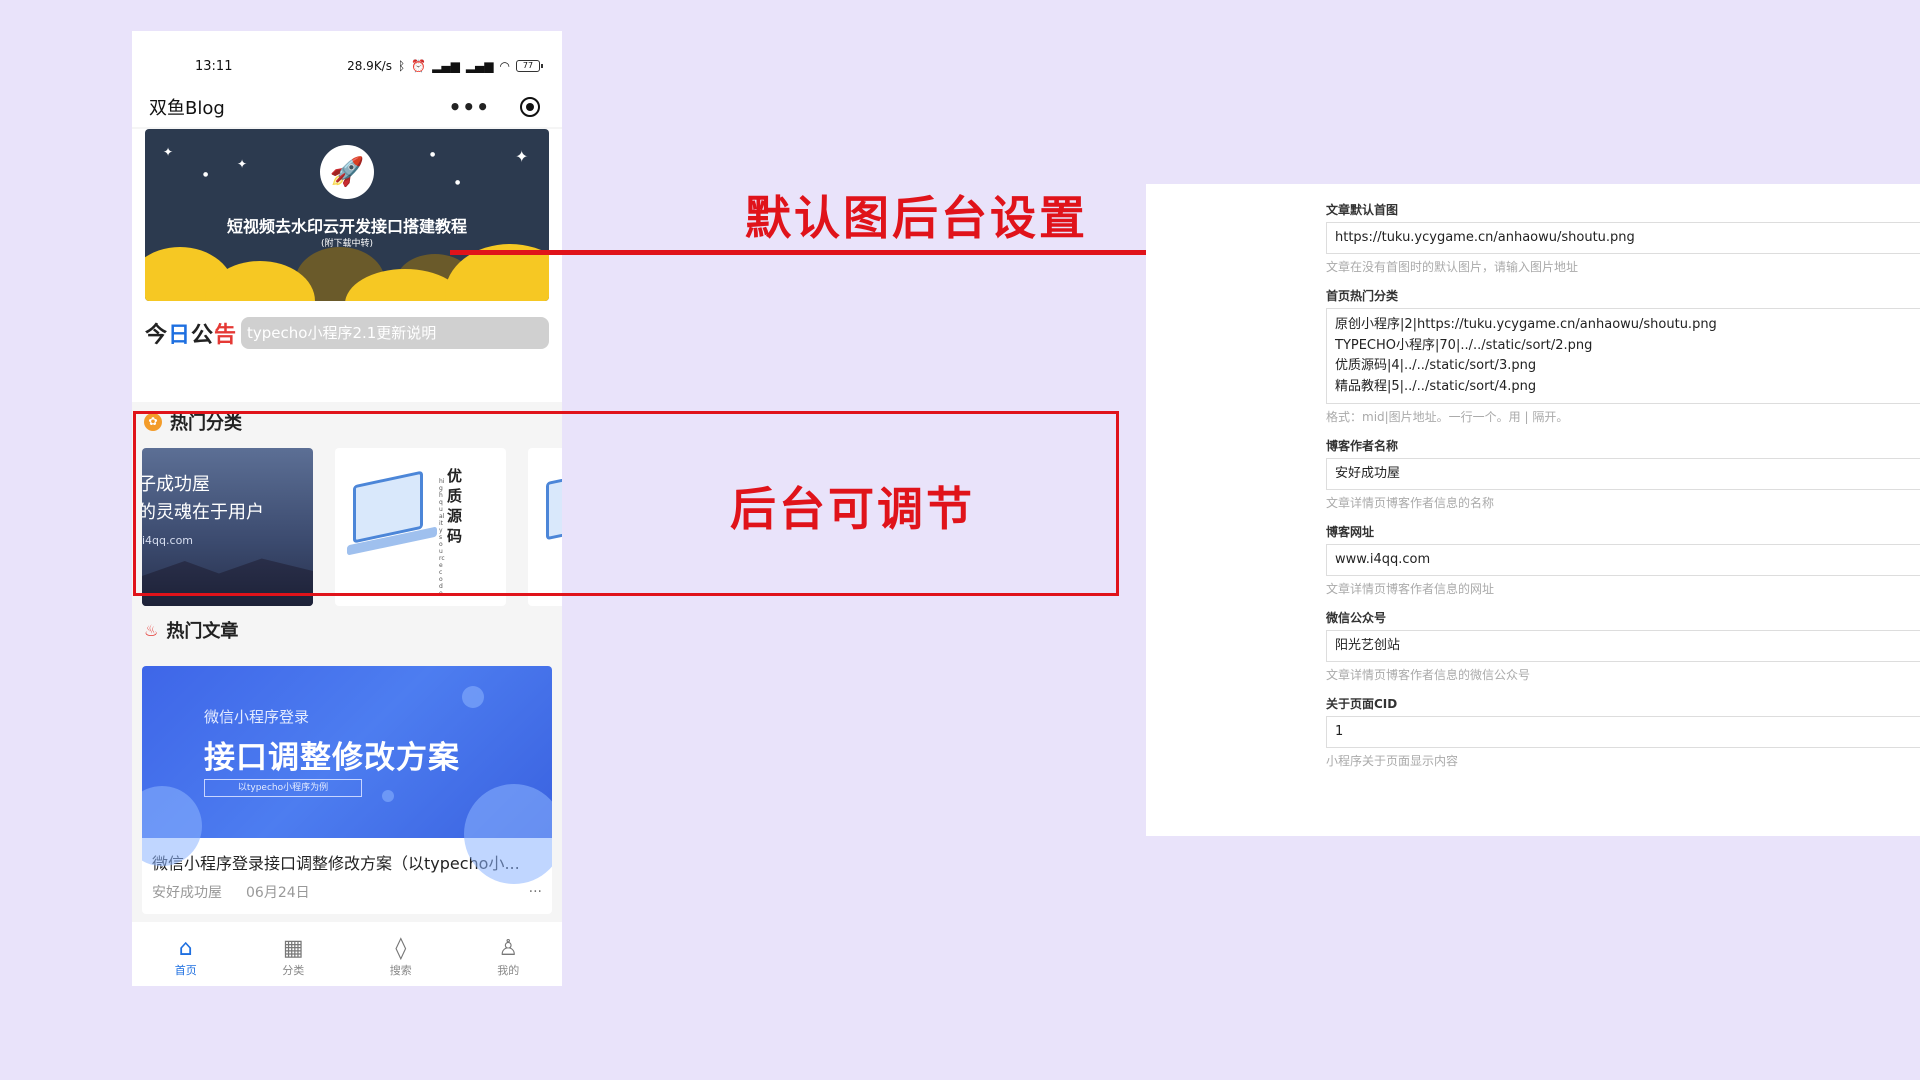  Describe the element at coordinates (419, 66) in the screenshot. I see `alarm-icon: ⏰` at that location.